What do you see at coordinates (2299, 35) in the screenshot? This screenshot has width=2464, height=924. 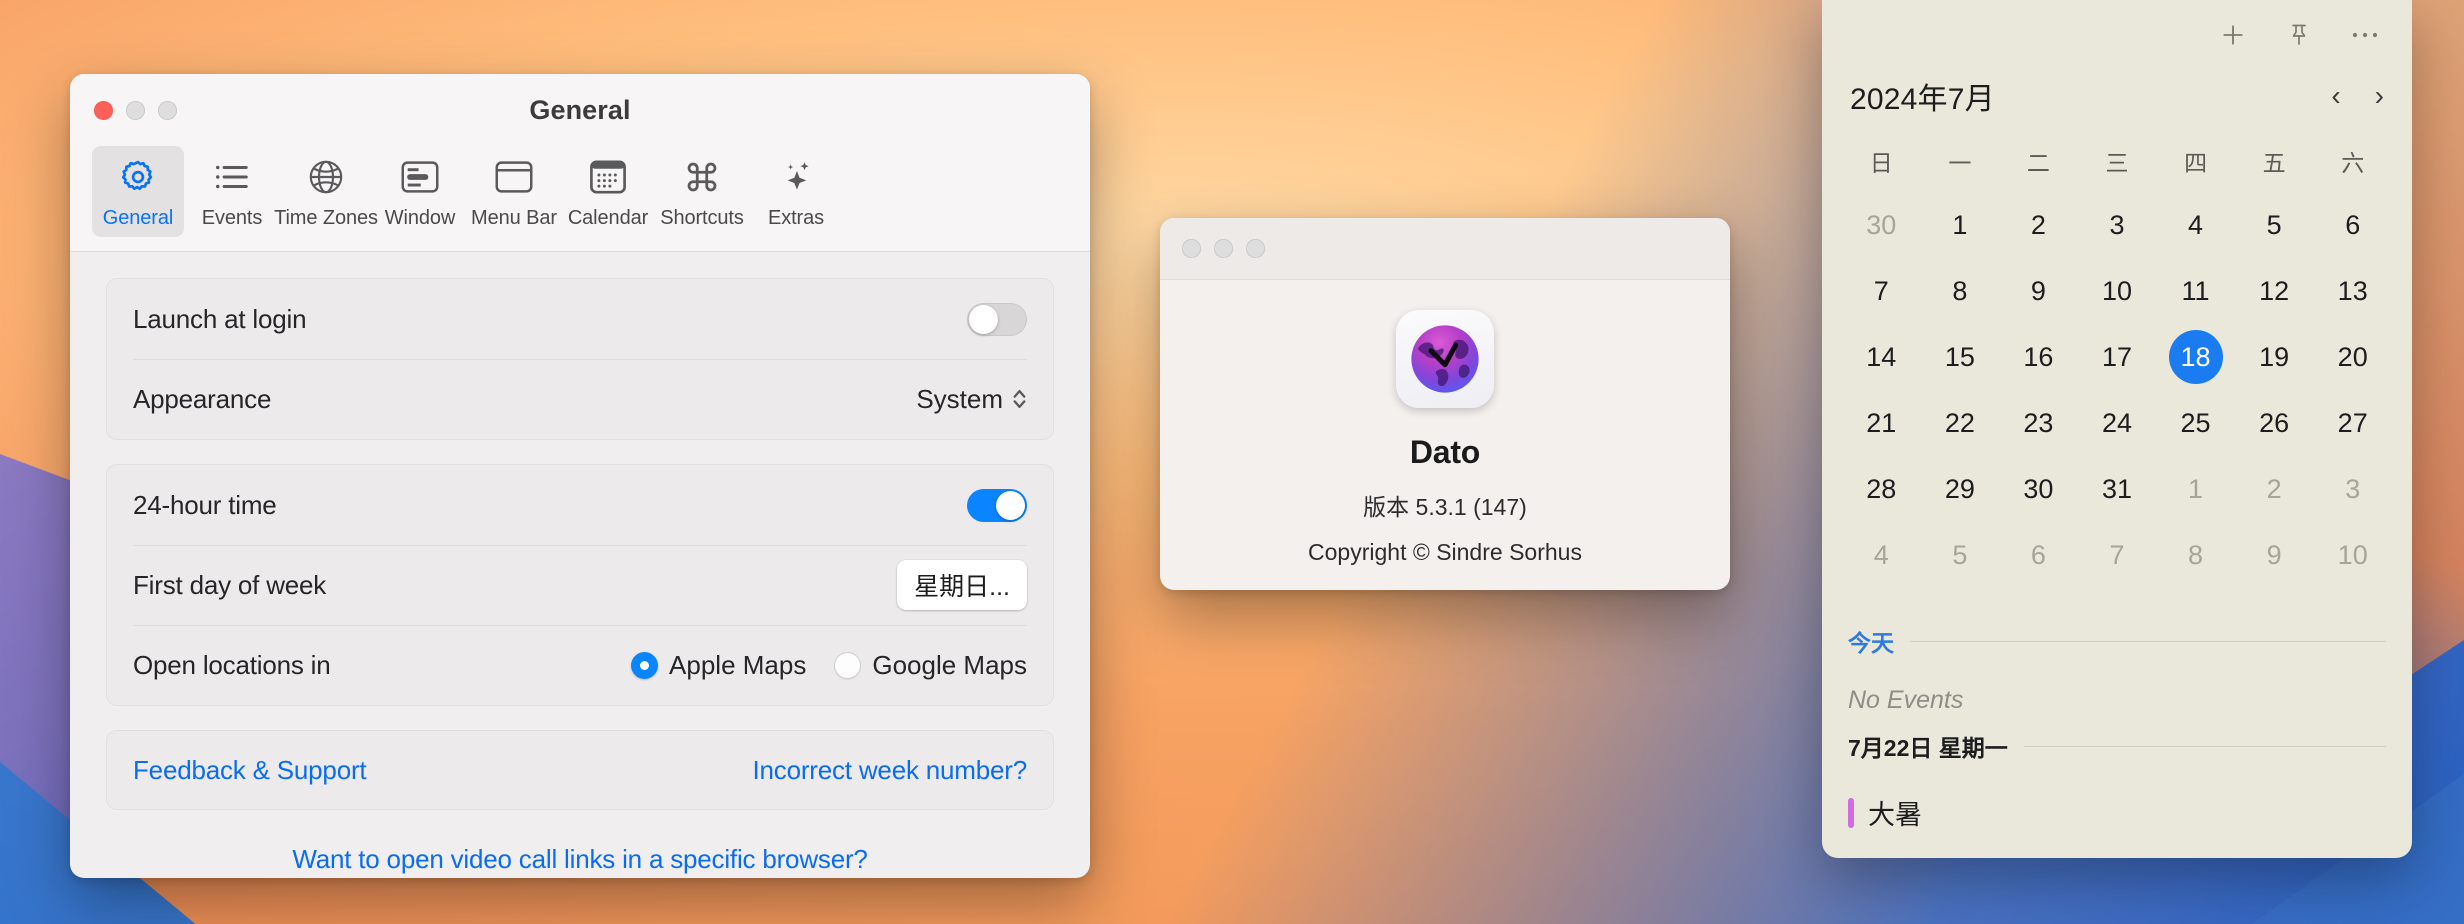 I see `pin-icon` at bounding box center [2299, 35].